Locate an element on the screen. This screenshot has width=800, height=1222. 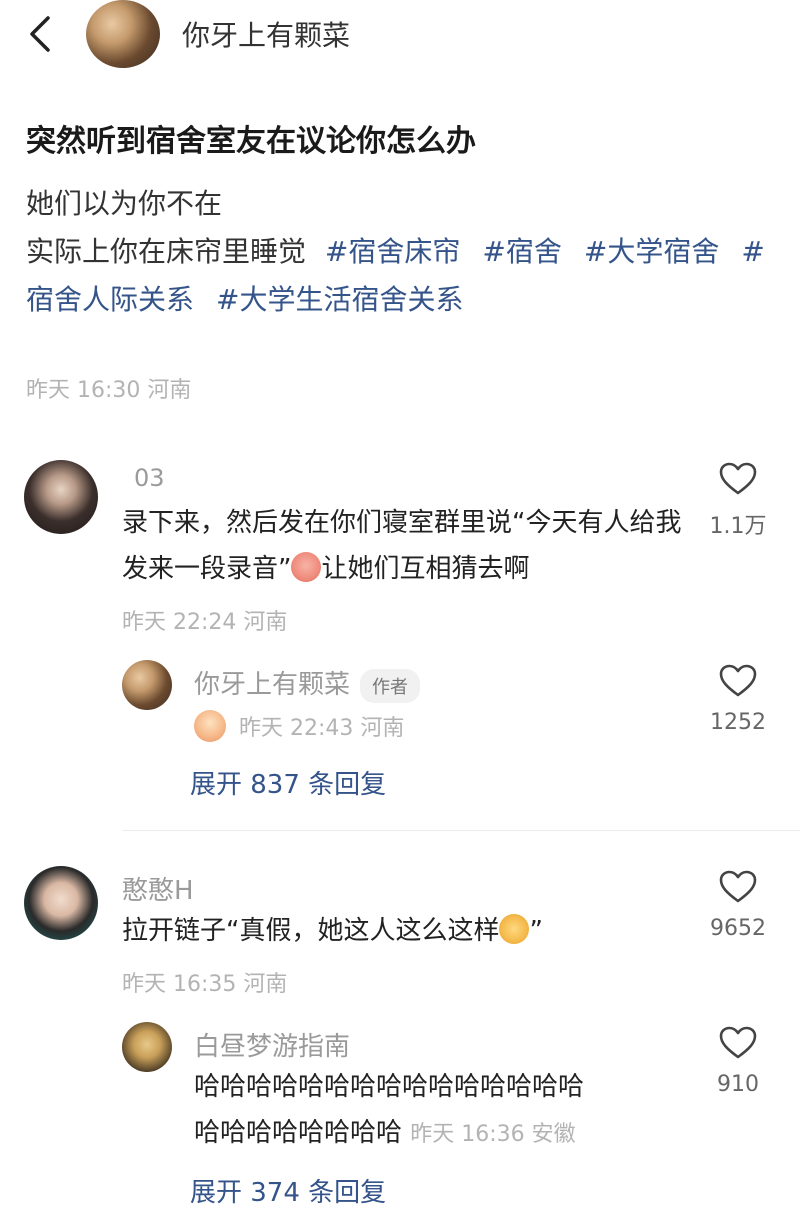
expand-replies-button: 展开 374 条回复 is located at coordinates (288, 1190).